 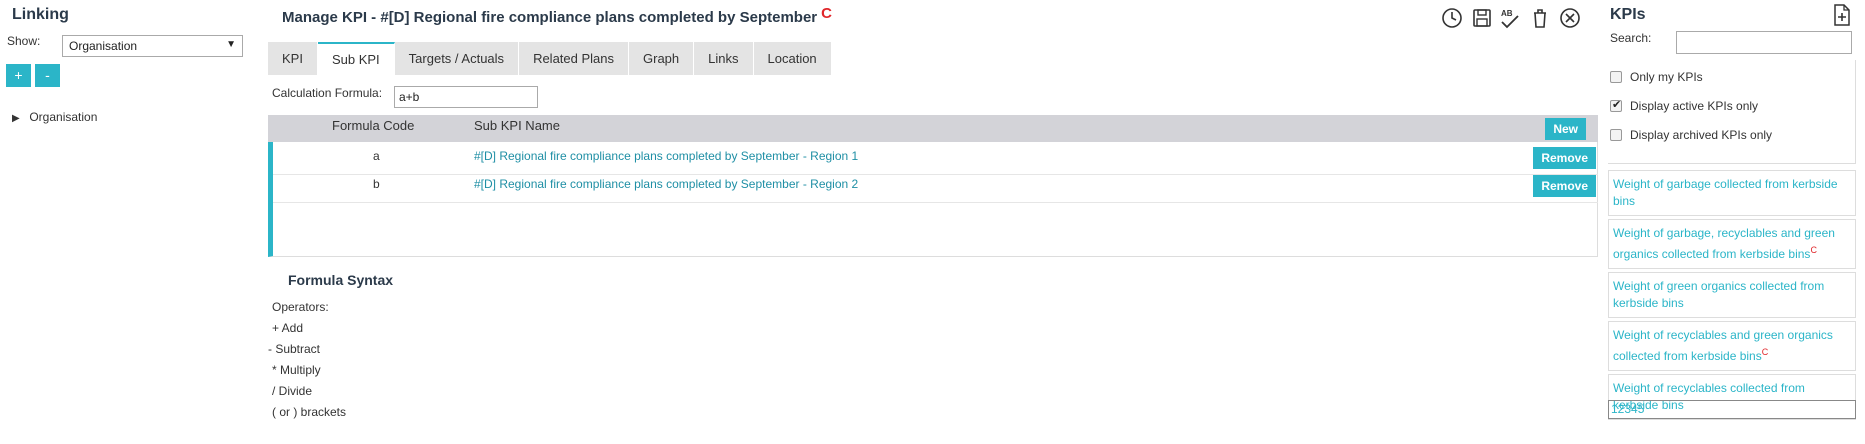 I want to click on formula-code-cell: b, so click(x=376, y=184).